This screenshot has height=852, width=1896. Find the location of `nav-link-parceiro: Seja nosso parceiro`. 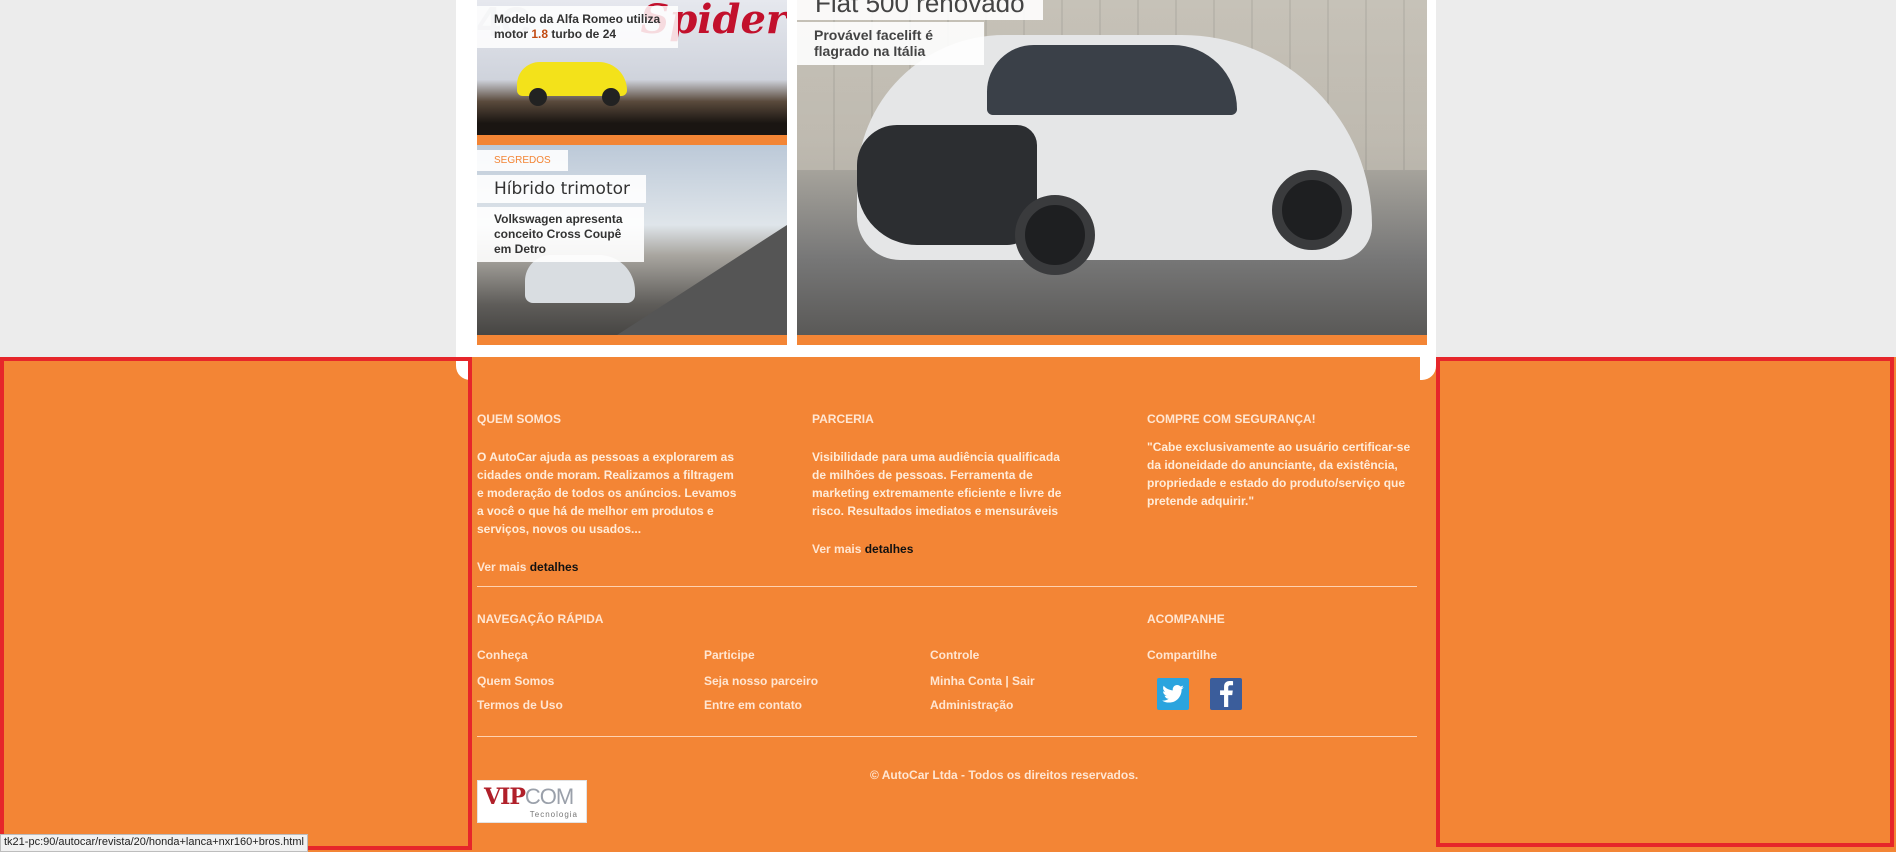

nav-link-parceiro: Seja nosso parceiro is located at coordinates (761, 681).